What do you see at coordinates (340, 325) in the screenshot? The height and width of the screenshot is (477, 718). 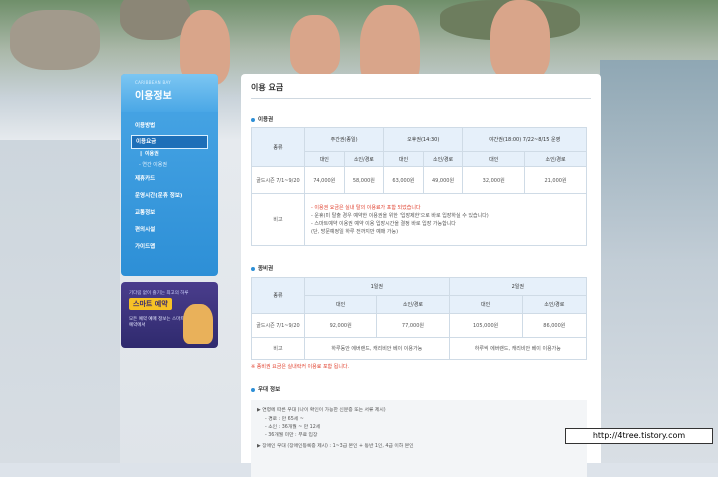 I see `price-cell: 92,000원` at bounding box center [340, 325].